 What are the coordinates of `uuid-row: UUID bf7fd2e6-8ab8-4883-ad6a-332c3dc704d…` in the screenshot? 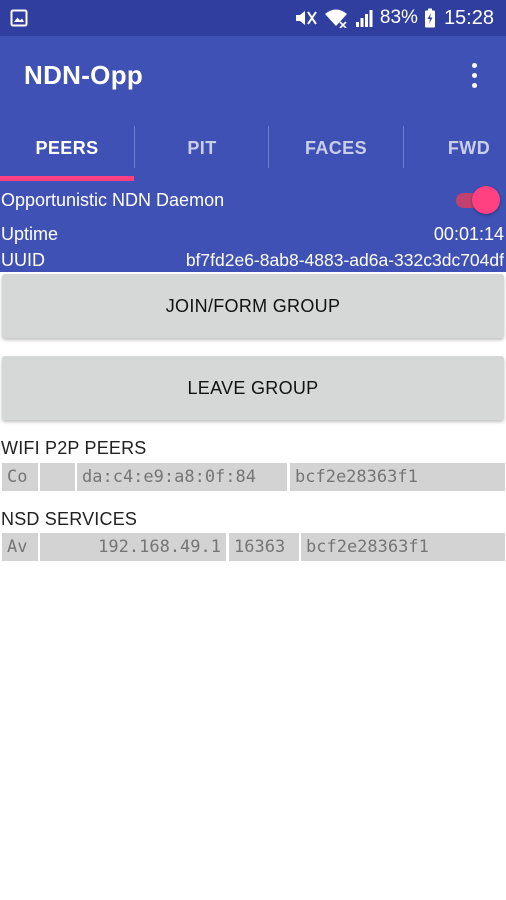 It's located at (253, 260).